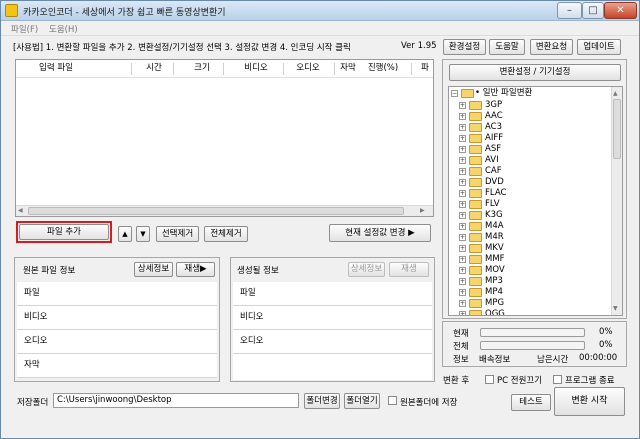  Describe the element at coordinates (64, 232) in the screenshot. I see `add-file-button: 파일 추가` at that location.